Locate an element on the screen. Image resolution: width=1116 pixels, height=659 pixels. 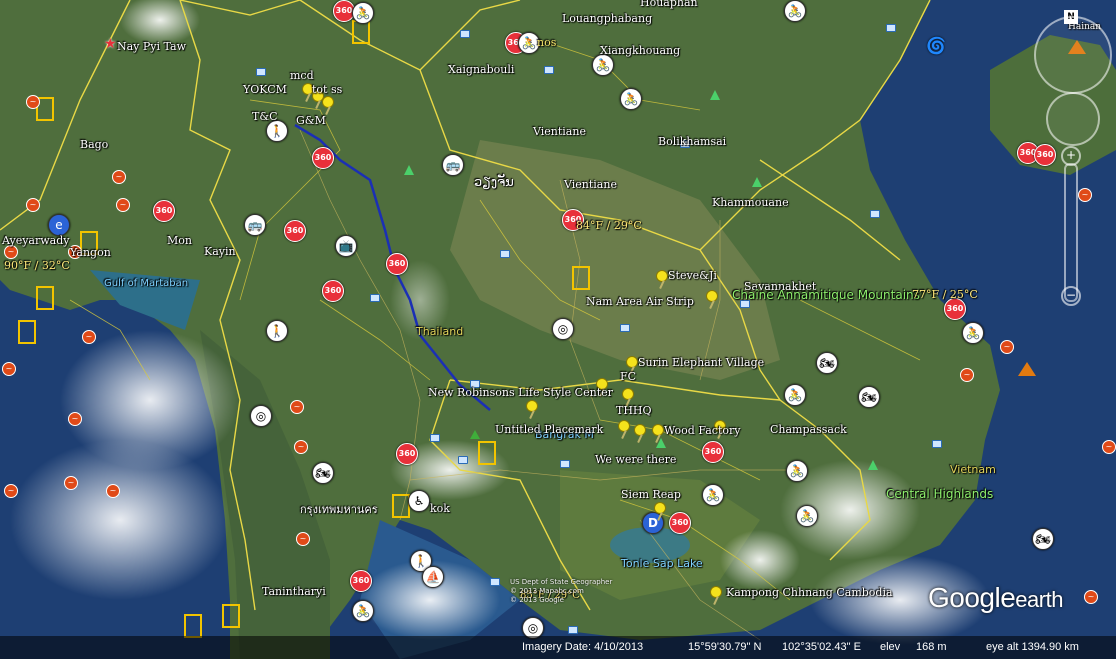
webcam-icon: ◎ is located at coordinates (563, 329).